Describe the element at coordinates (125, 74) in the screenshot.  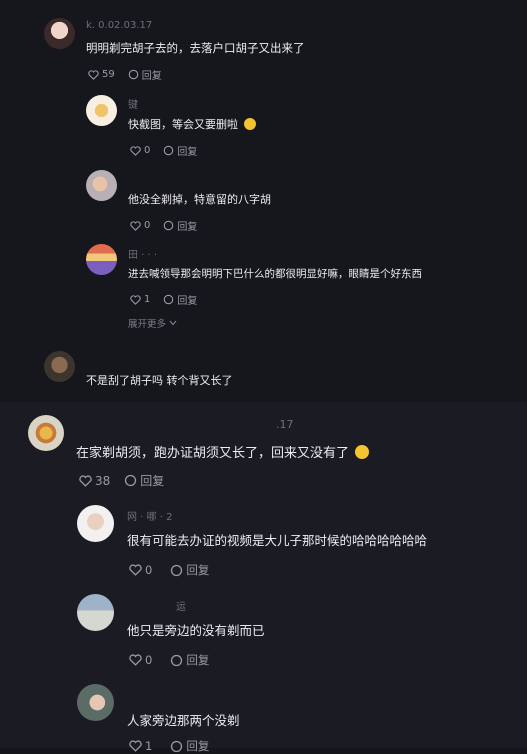
I see `comment-actions: 59 回复` at that location.